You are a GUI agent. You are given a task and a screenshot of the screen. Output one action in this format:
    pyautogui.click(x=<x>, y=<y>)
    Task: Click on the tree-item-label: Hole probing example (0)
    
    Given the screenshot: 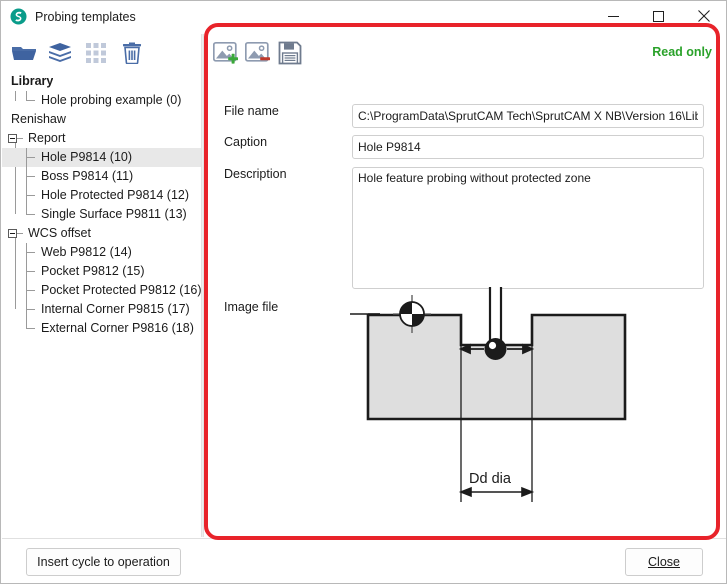 What is the action you would take?
    pyautogui.click(x=111, y=100)
    